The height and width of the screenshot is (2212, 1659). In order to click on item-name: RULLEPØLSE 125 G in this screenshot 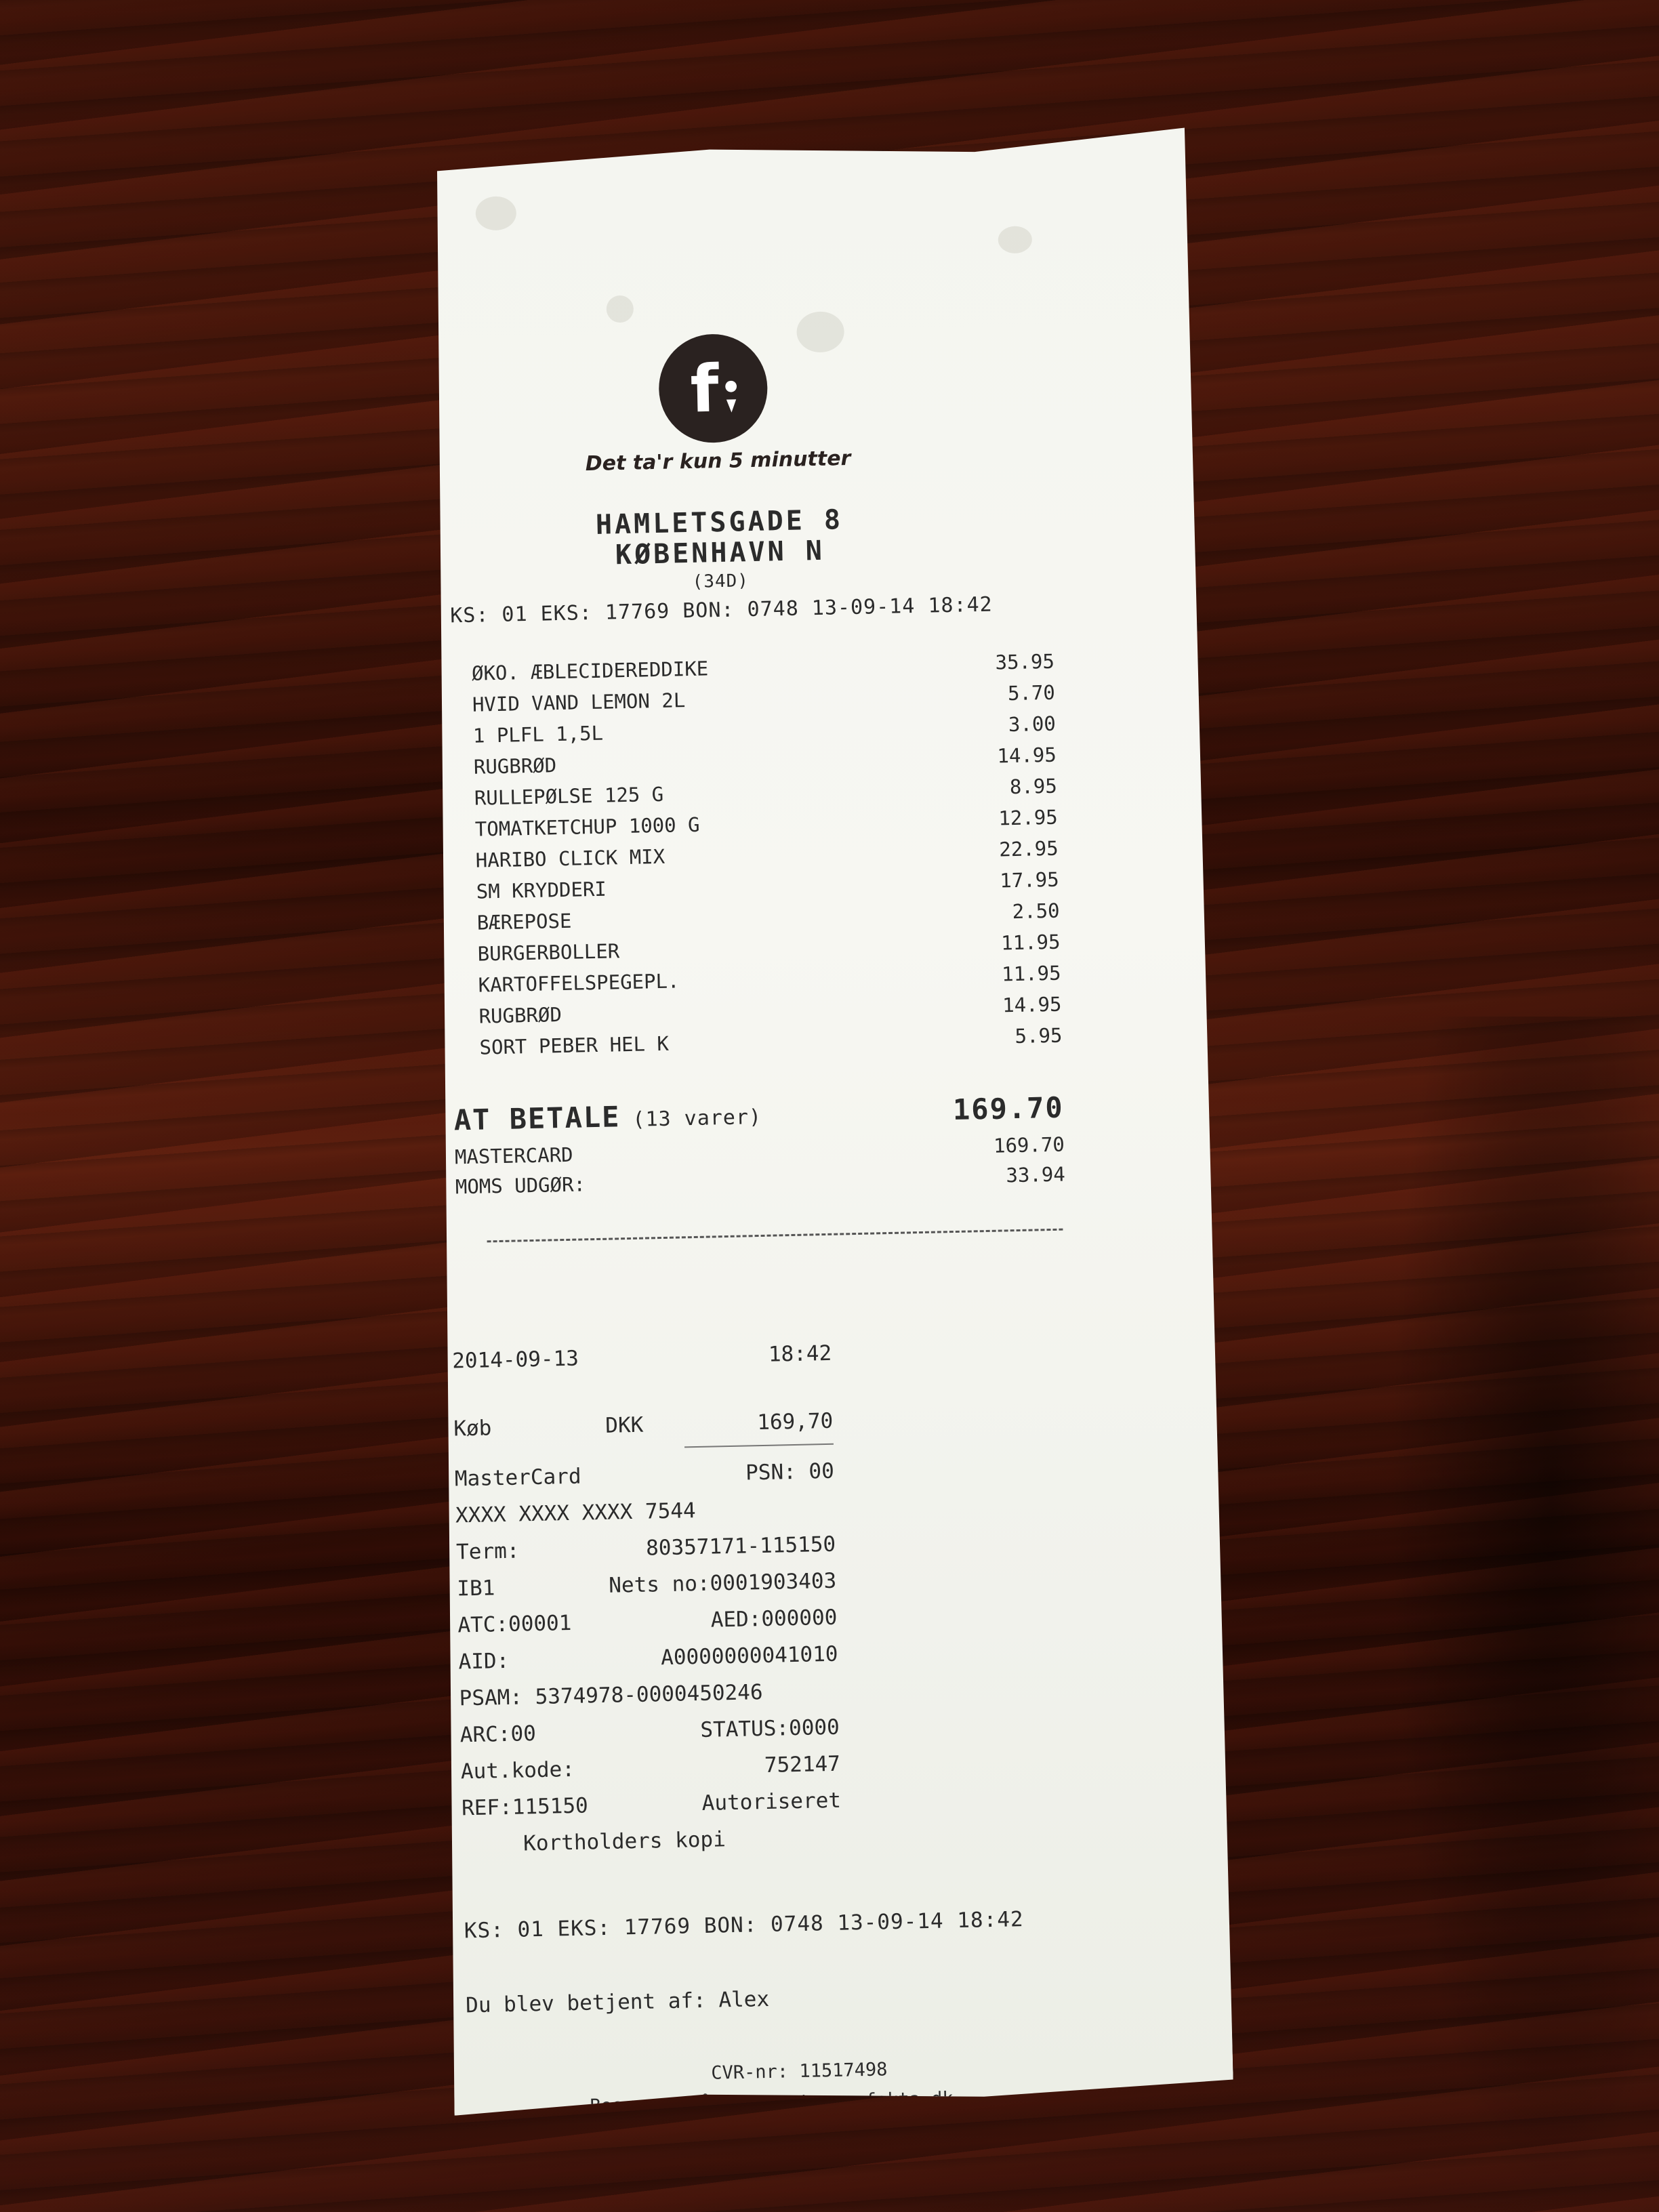, I will do `click(569, 796)`.